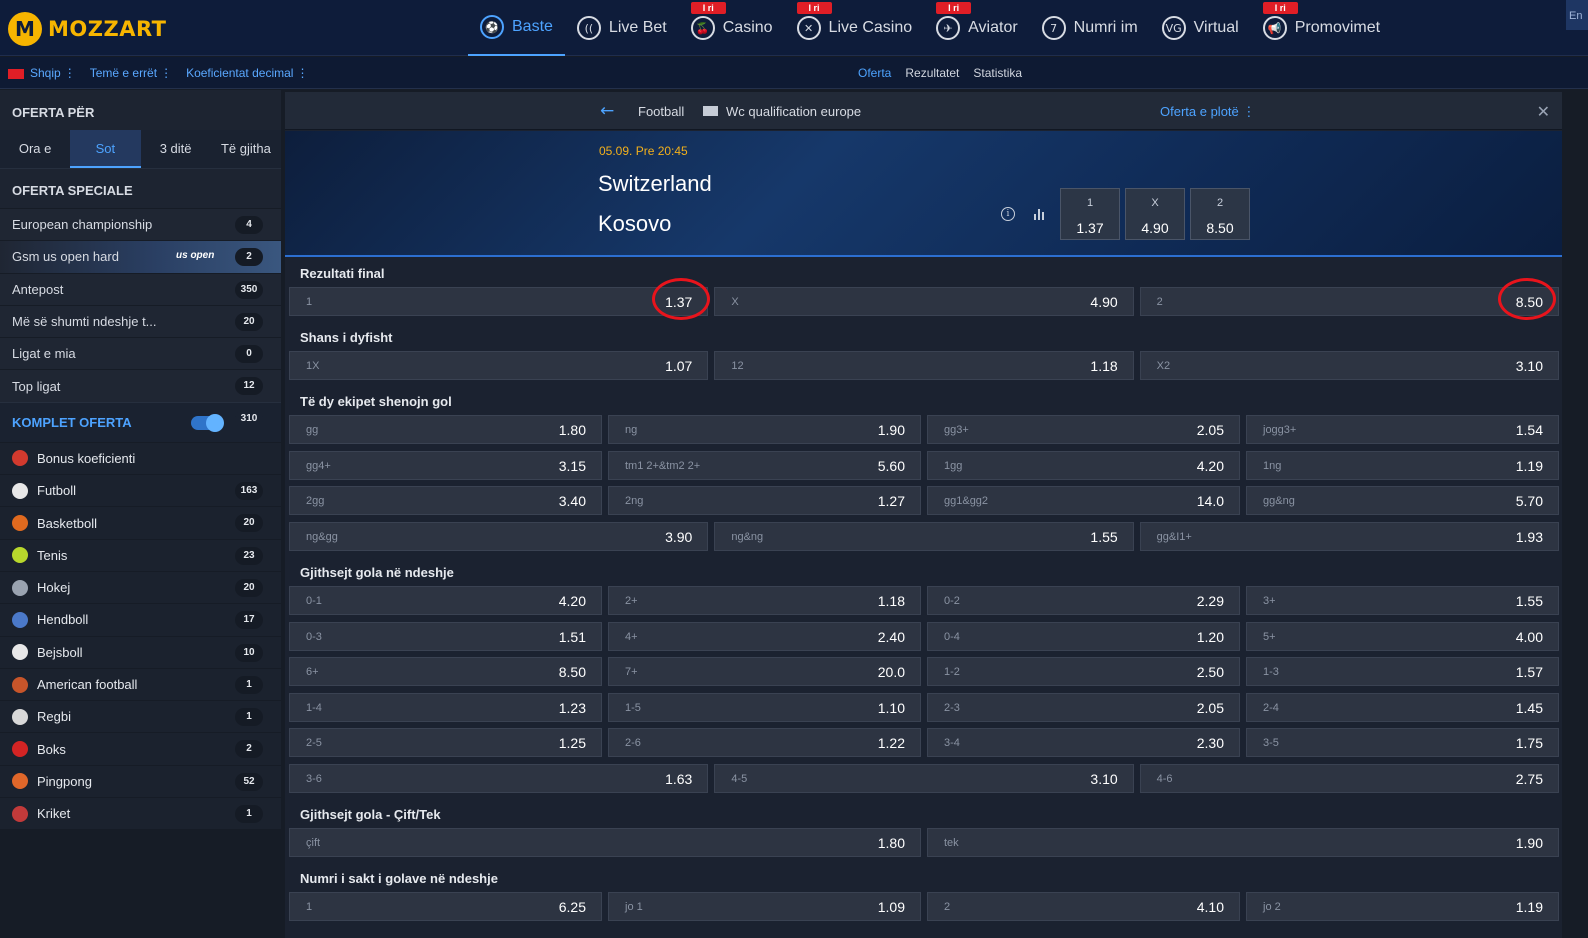 This screenshot has height=938, width=1588. I want to click on special-offer-item: Antepost 350, so click(140, 288).